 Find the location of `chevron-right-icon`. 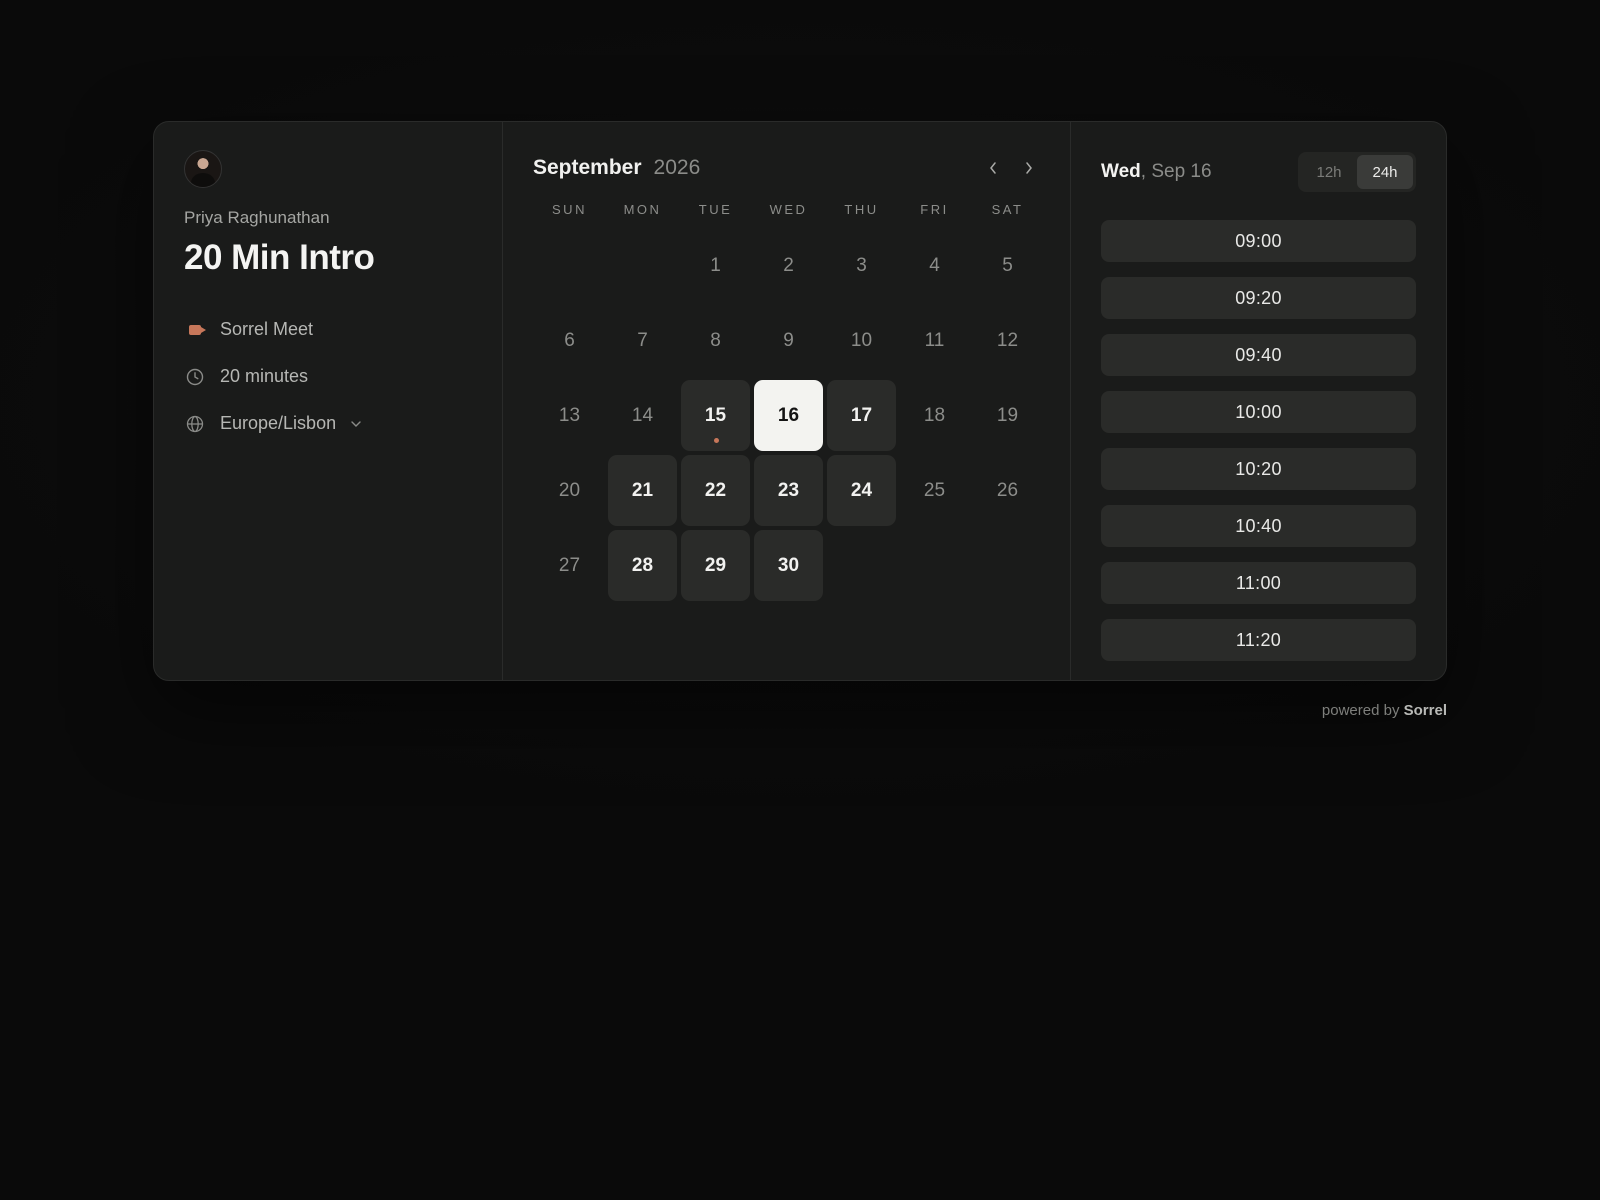

chevron-right-icon is located at coordinates (1029, 168).